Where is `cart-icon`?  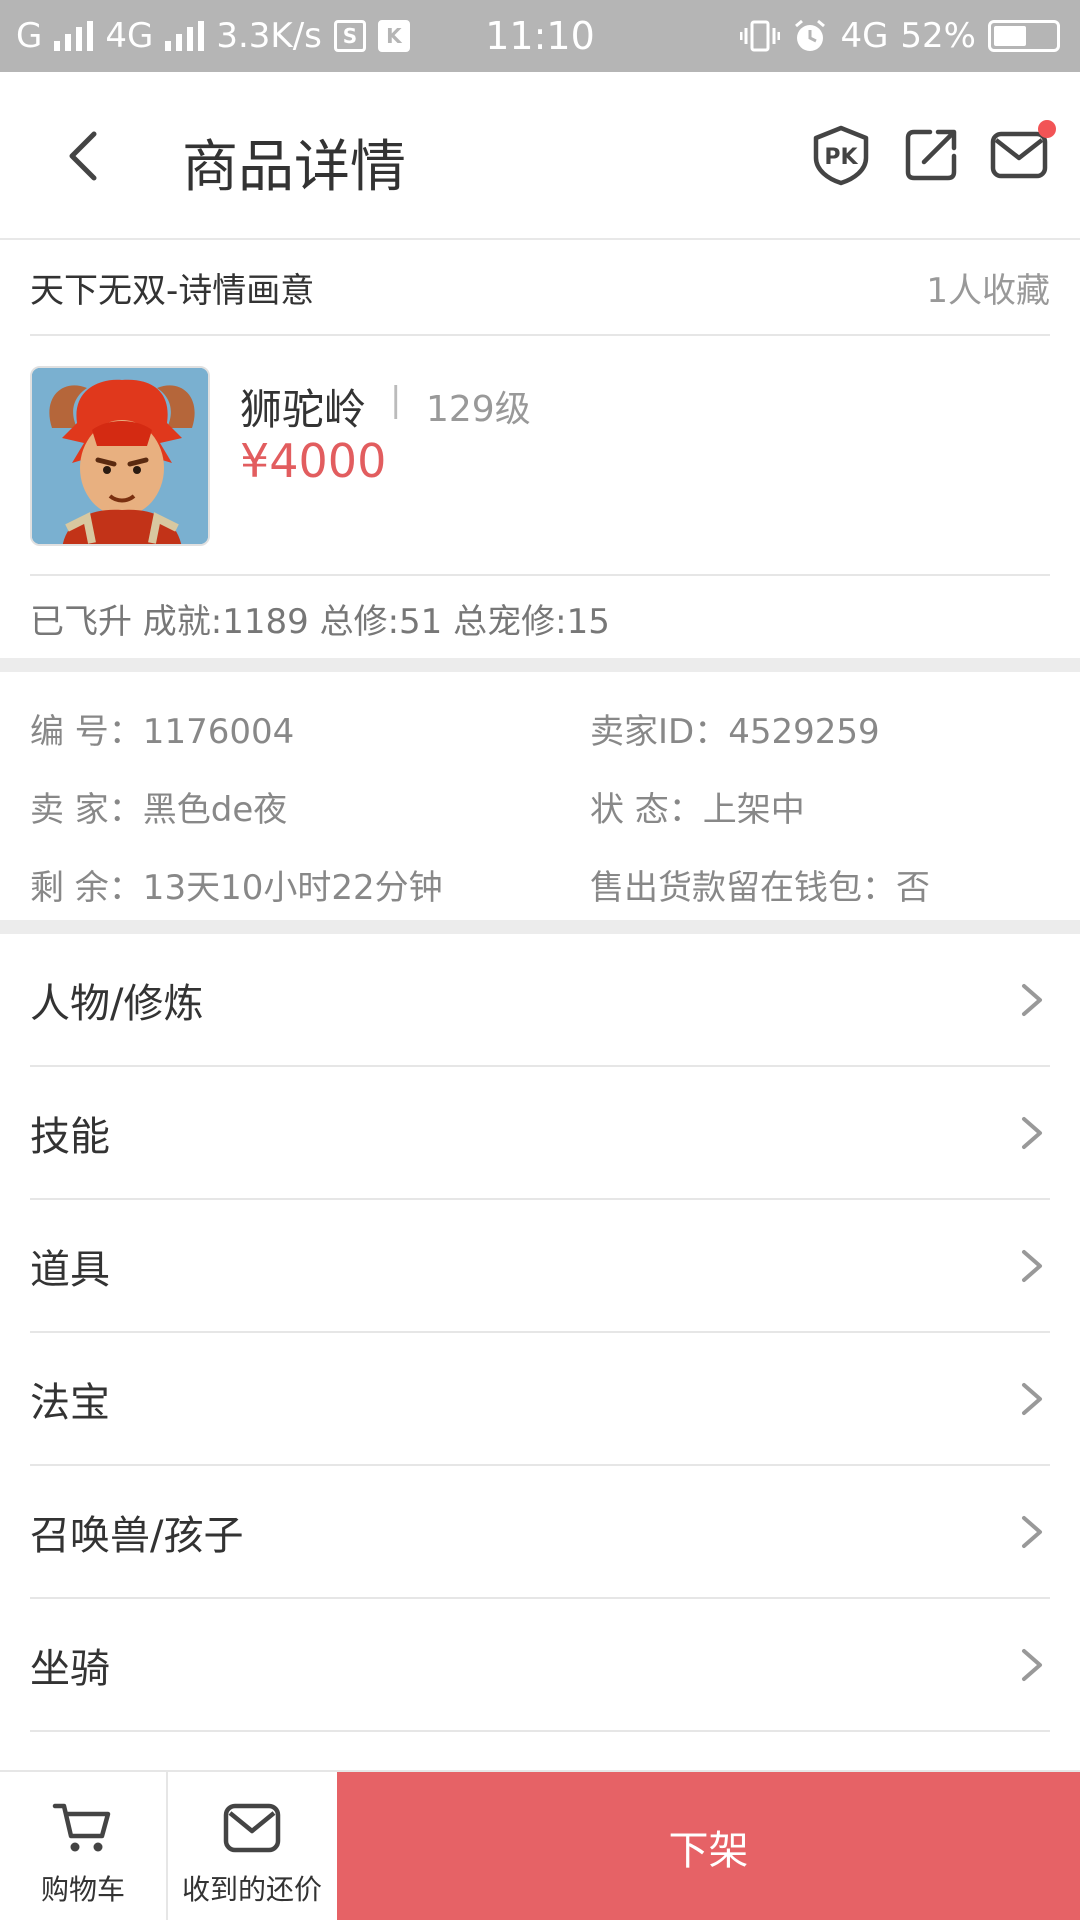
cart-icon is located at coordinates (81, 1827).